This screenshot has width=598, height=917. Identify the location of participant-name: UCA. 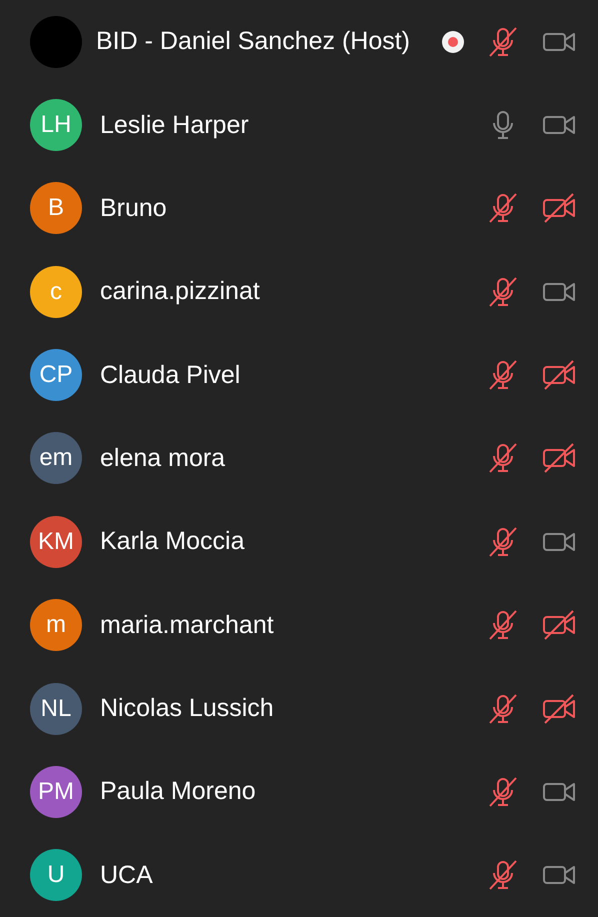
(127, 875).